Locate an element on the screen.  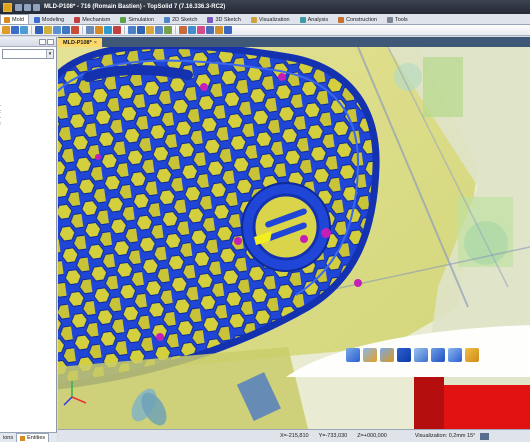
document-tab: MLD-P108* × is located at coordinates (80, 42).